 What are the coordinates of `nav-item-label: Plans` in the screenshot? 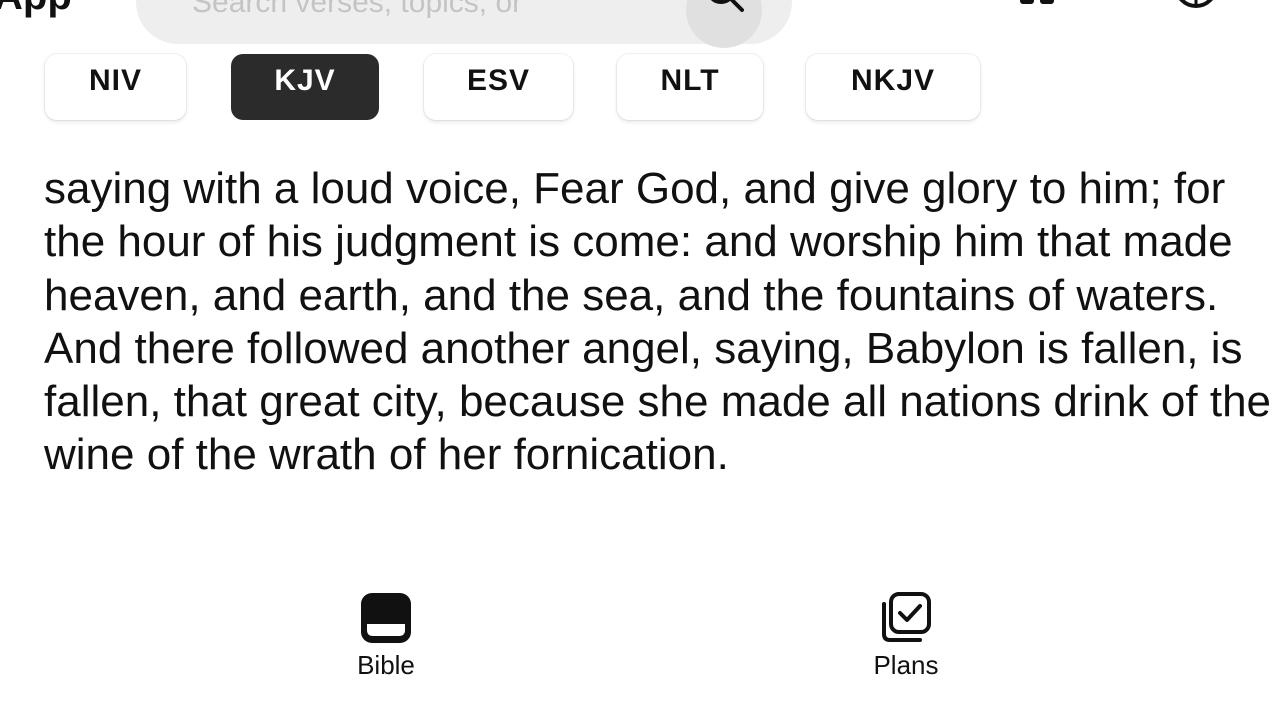 It's located at (906, 665).